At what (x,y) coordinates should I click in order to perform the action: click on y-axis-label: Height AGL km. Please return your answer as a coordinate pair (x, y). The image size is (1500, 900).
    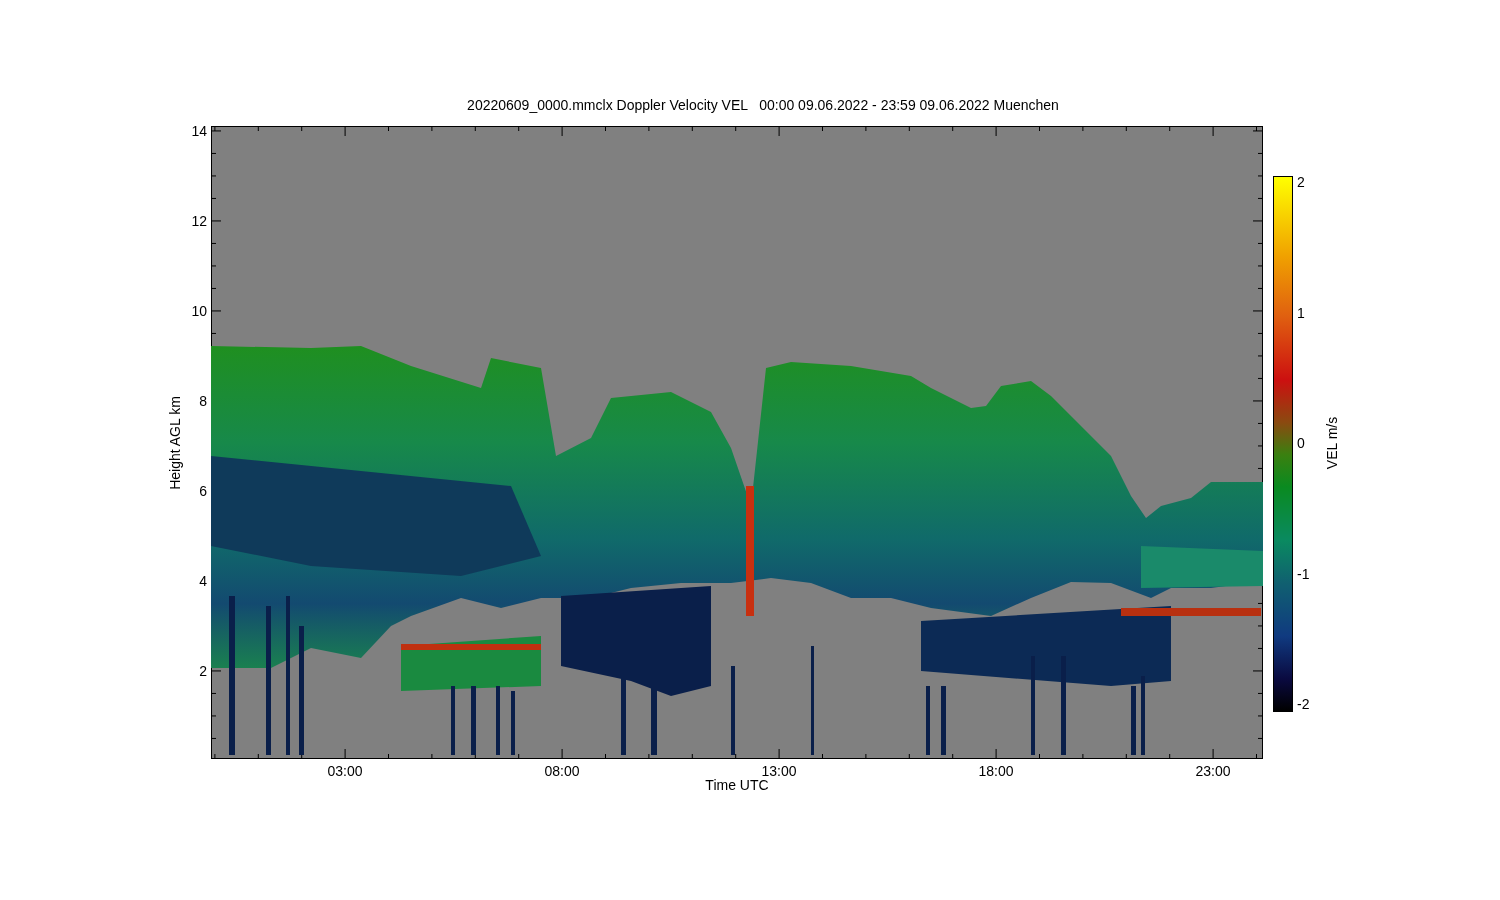
    Looking at the image, I should click on (175, 442).